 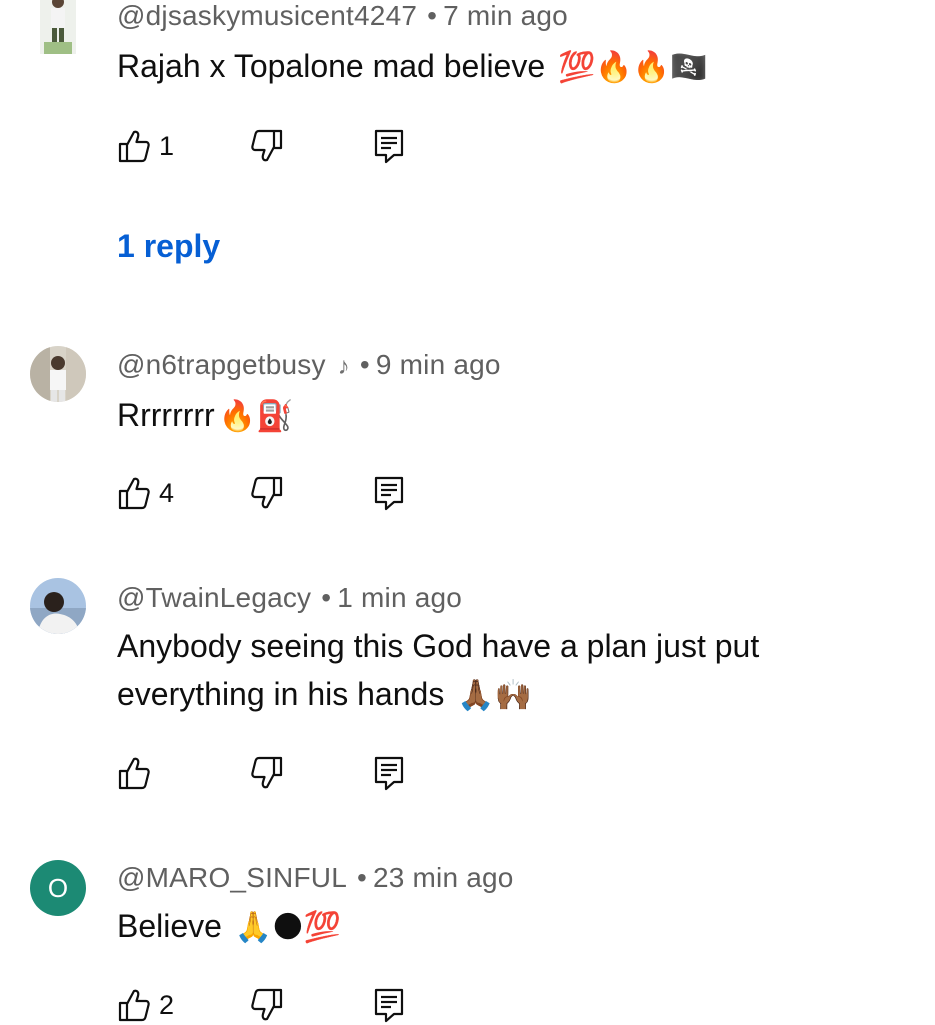 I want to click on like-button: 4, so click(x=145, y=493).